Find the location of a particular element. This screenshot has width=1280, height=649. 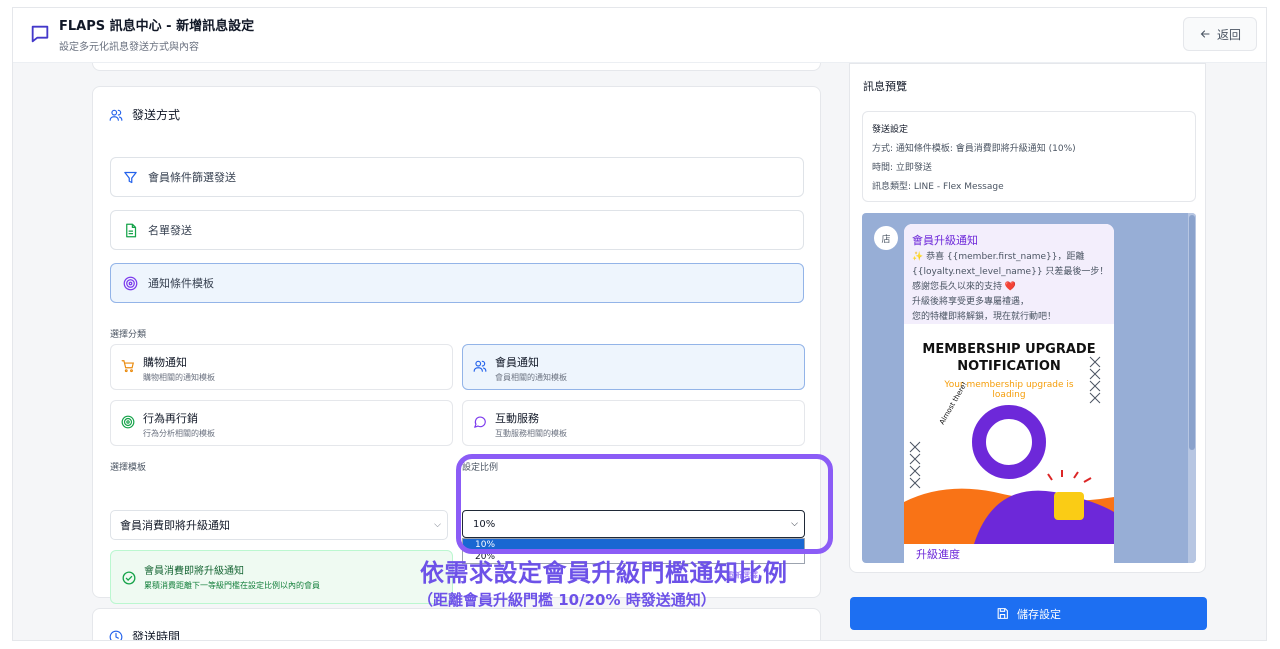

option-notification-template: 通知條件模板 is located at coordinates (457, 283).